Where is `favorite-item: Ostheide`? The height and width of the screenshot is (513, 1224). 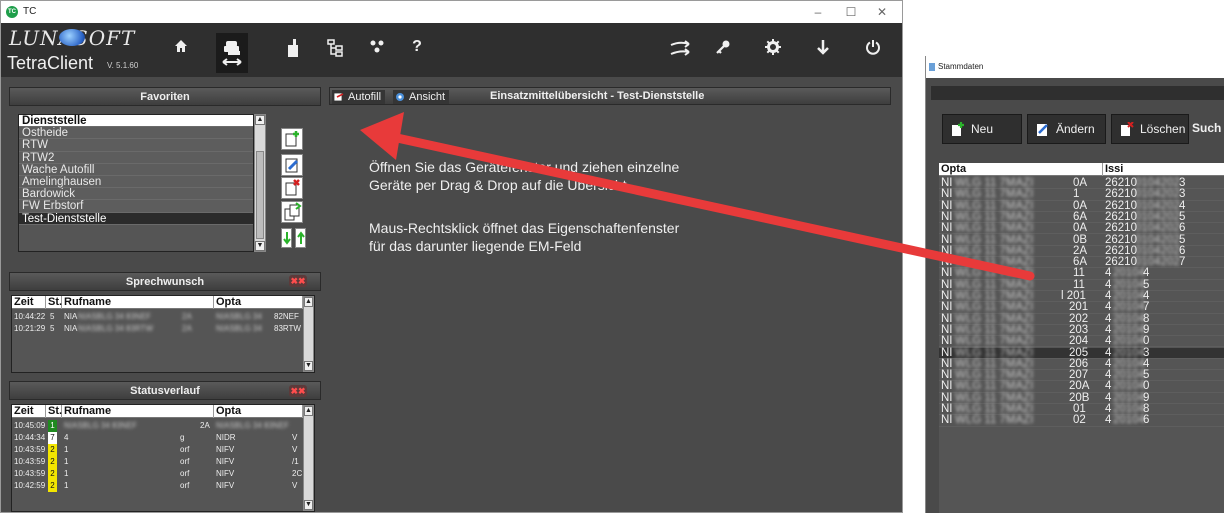 favorite-item: Ostheide is located at coordinates (136, 133).